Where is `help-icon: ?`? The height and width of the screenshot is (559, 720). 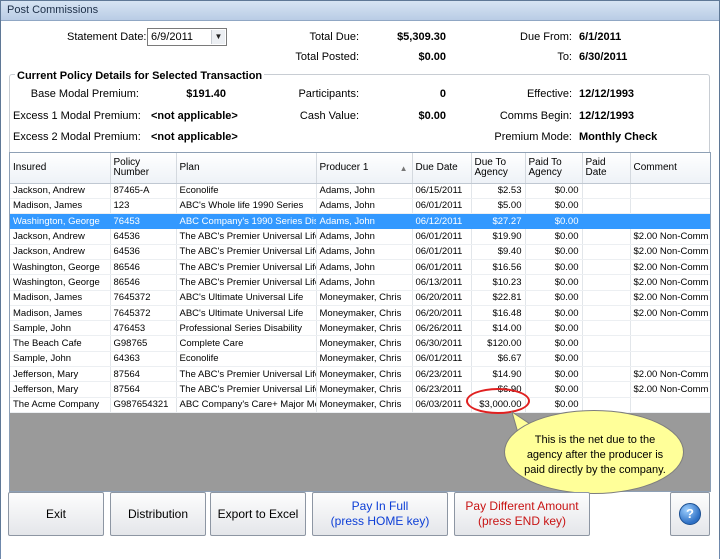 help-icon: ? is located at coordinates (690, 514).